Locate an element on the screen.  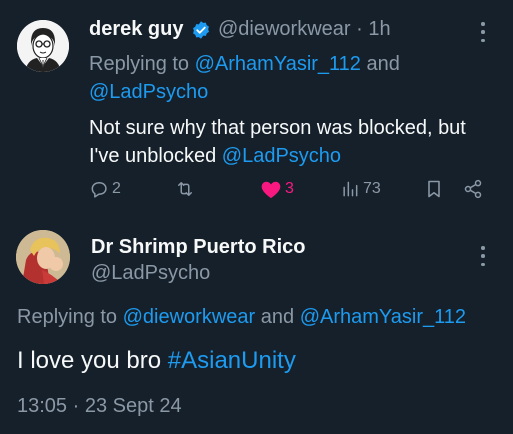
avatar-derek-guy is located at coordinates (43, 46).